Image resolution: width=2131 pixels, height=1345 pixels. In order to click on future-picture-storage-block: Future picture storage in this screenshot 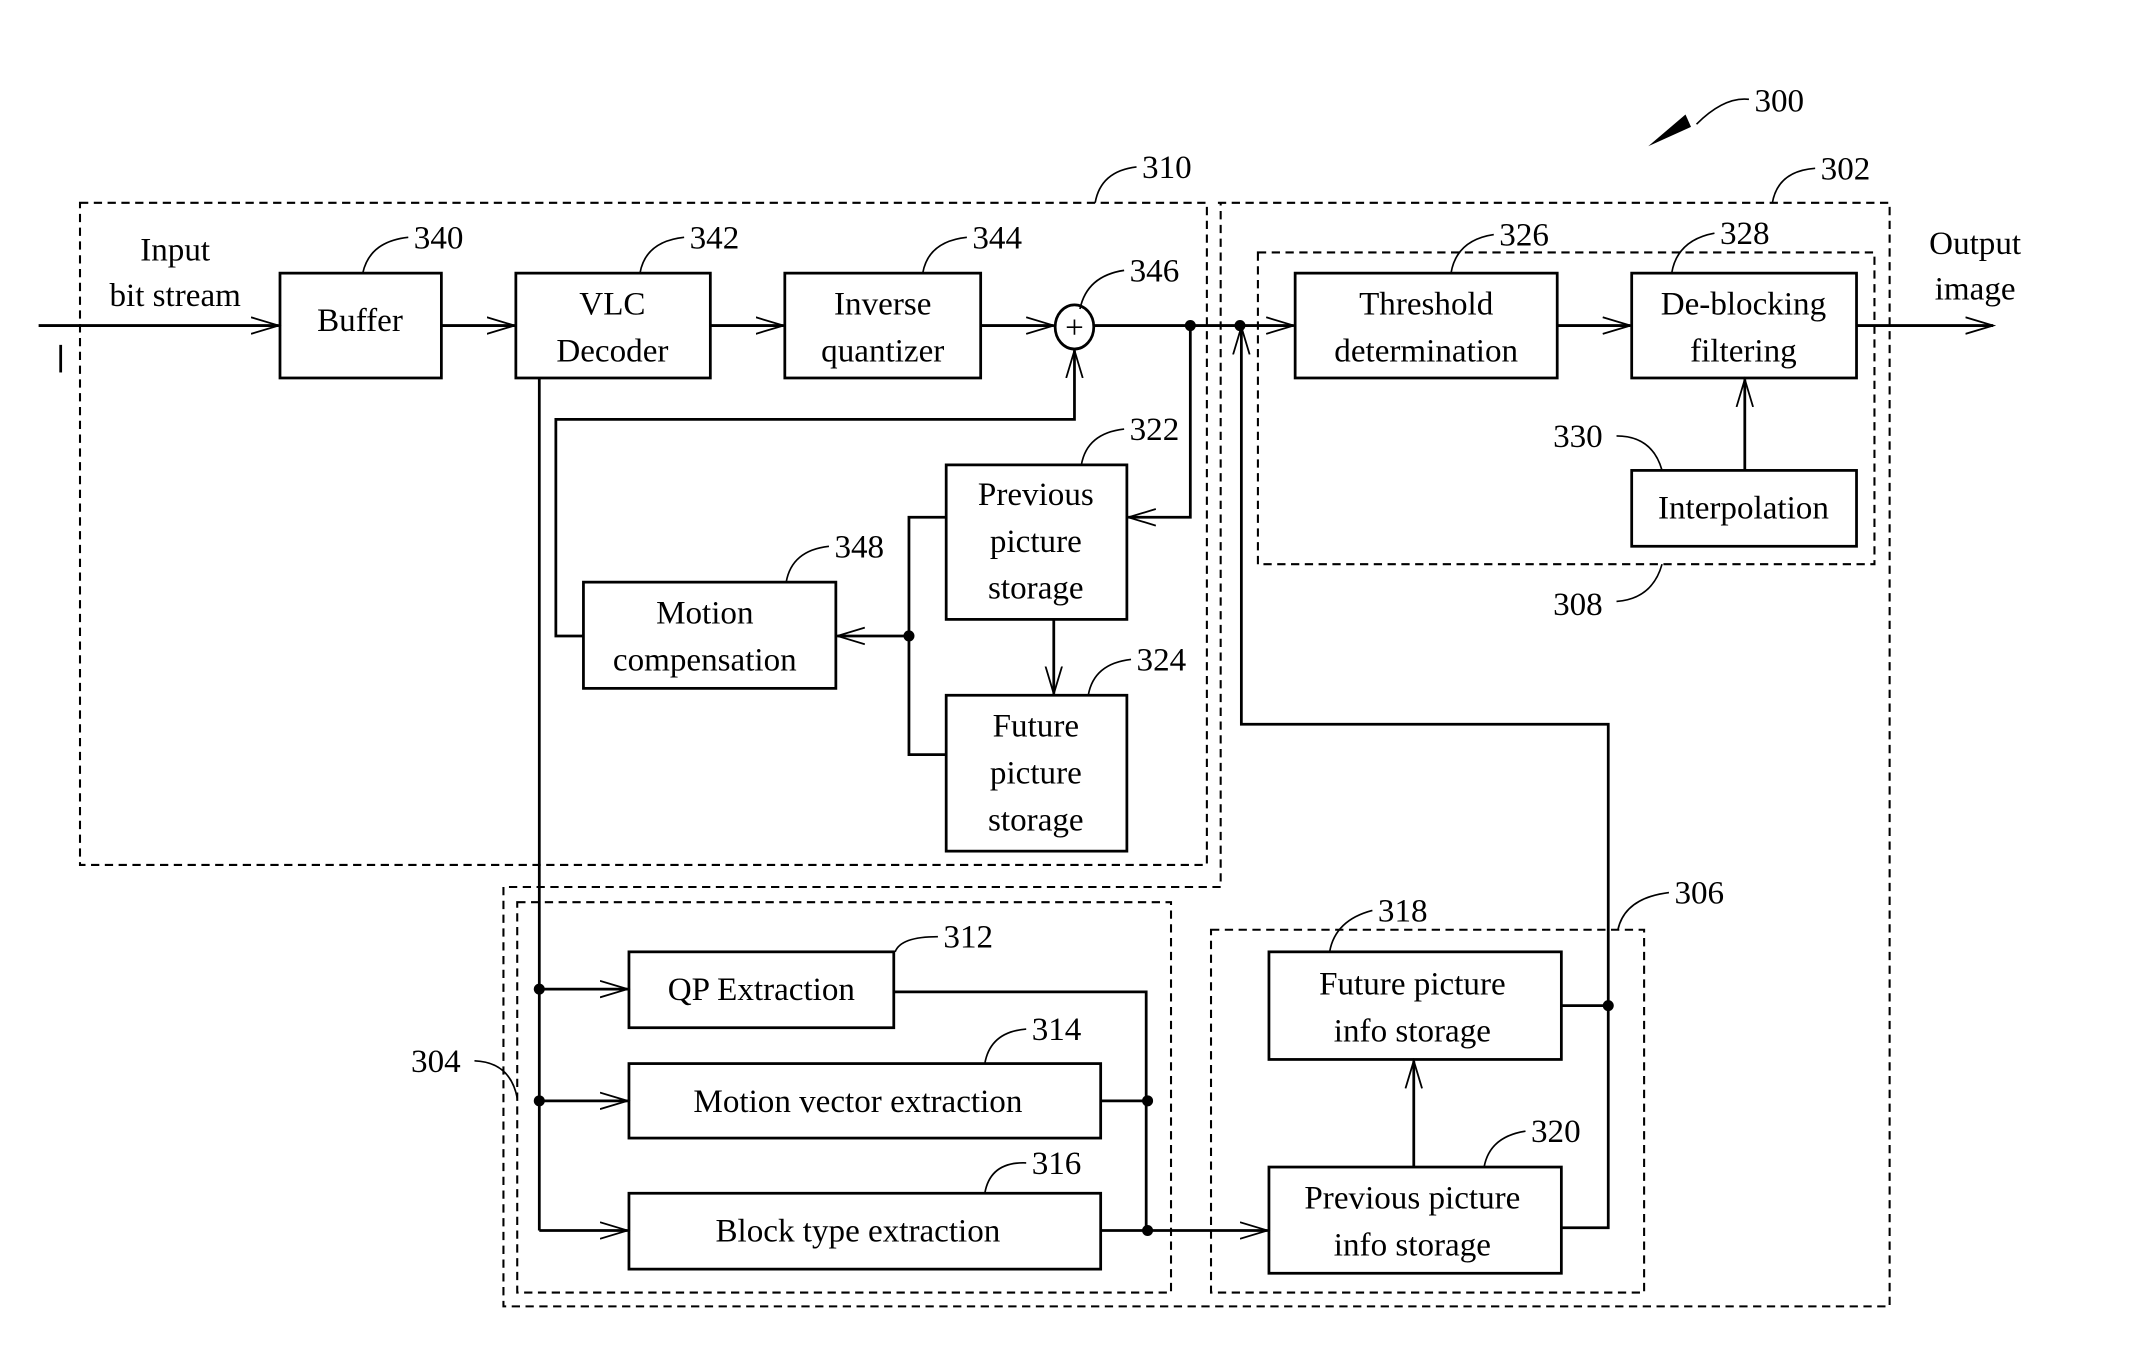, I will do `click(1036, 773)`.